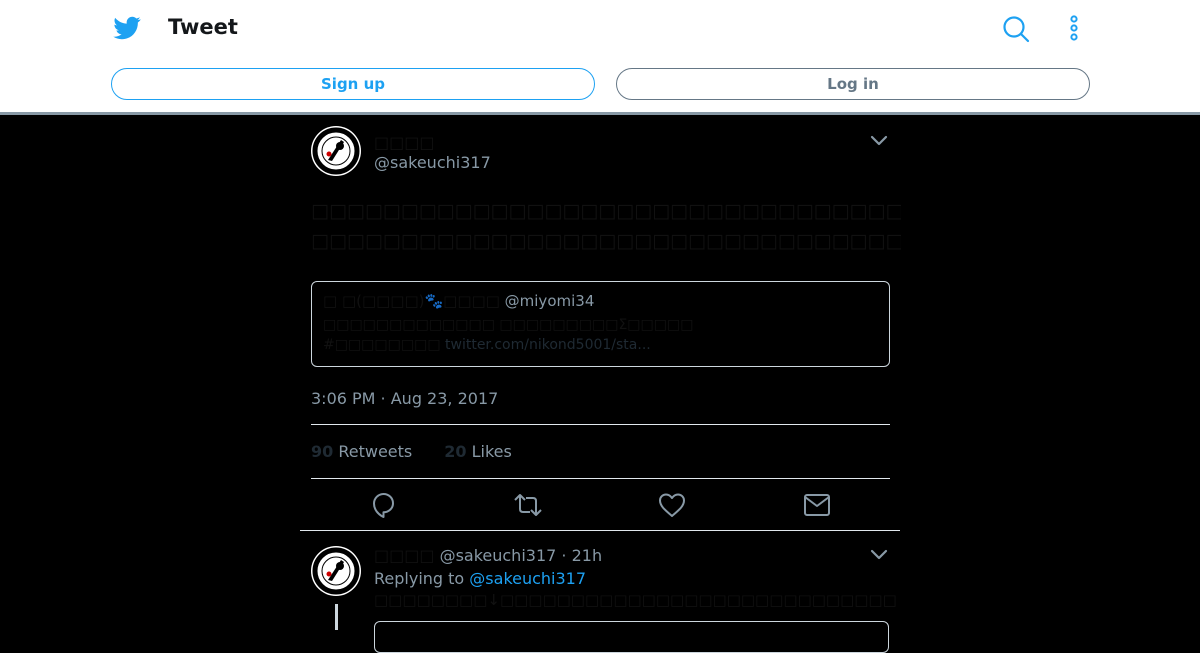 This screenshot has height=653, width=1200. What do you see at coordinates (549, 301) in the screenshot?
I see `quoted-author-handle: @miyomi34` at bounding box center [549, 301].